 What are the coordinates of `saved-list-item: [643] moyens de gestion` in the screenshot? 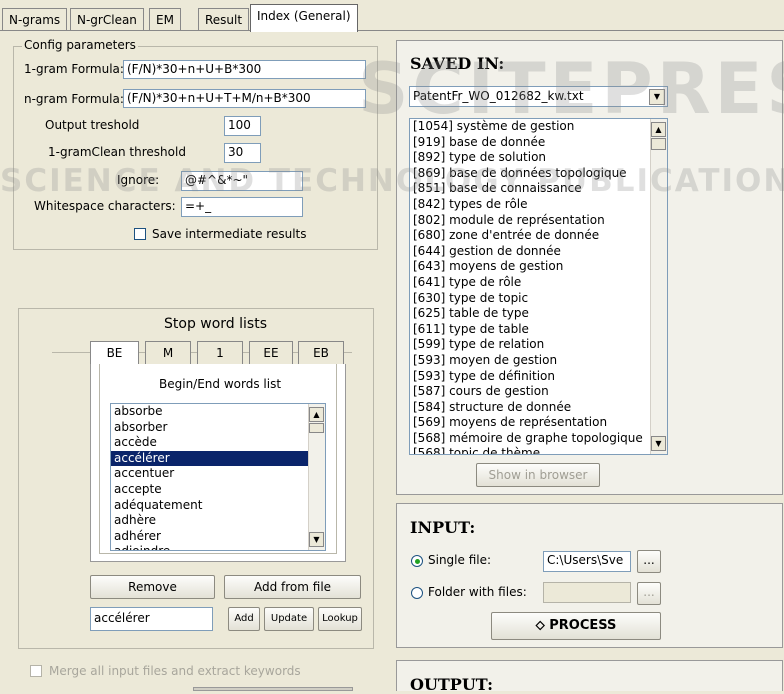 It's located at (538, 267).